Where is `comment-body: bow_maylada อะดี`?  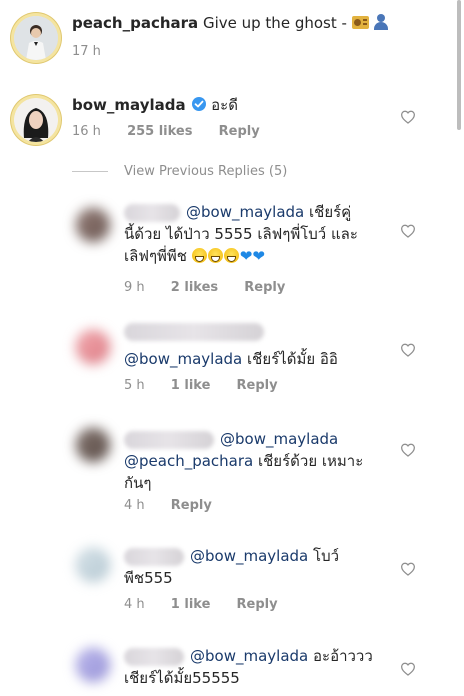
comment-body: bow_maylada อะดี is located at coordinates (155, 105).